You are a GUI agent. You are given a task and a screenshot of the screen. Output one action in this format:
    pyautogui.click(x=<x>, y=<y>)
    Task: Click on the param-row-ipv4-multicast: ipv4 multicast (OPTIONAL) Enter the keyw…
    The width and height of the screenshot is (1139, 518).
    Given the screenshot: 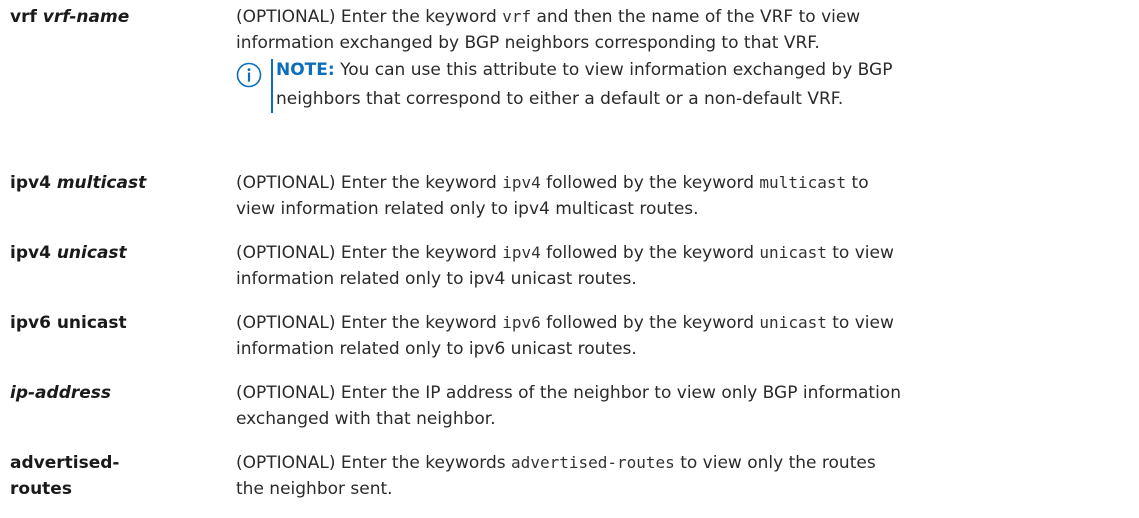 What is the action you would take?
    pyautogui.click(x=574, y=198)
    